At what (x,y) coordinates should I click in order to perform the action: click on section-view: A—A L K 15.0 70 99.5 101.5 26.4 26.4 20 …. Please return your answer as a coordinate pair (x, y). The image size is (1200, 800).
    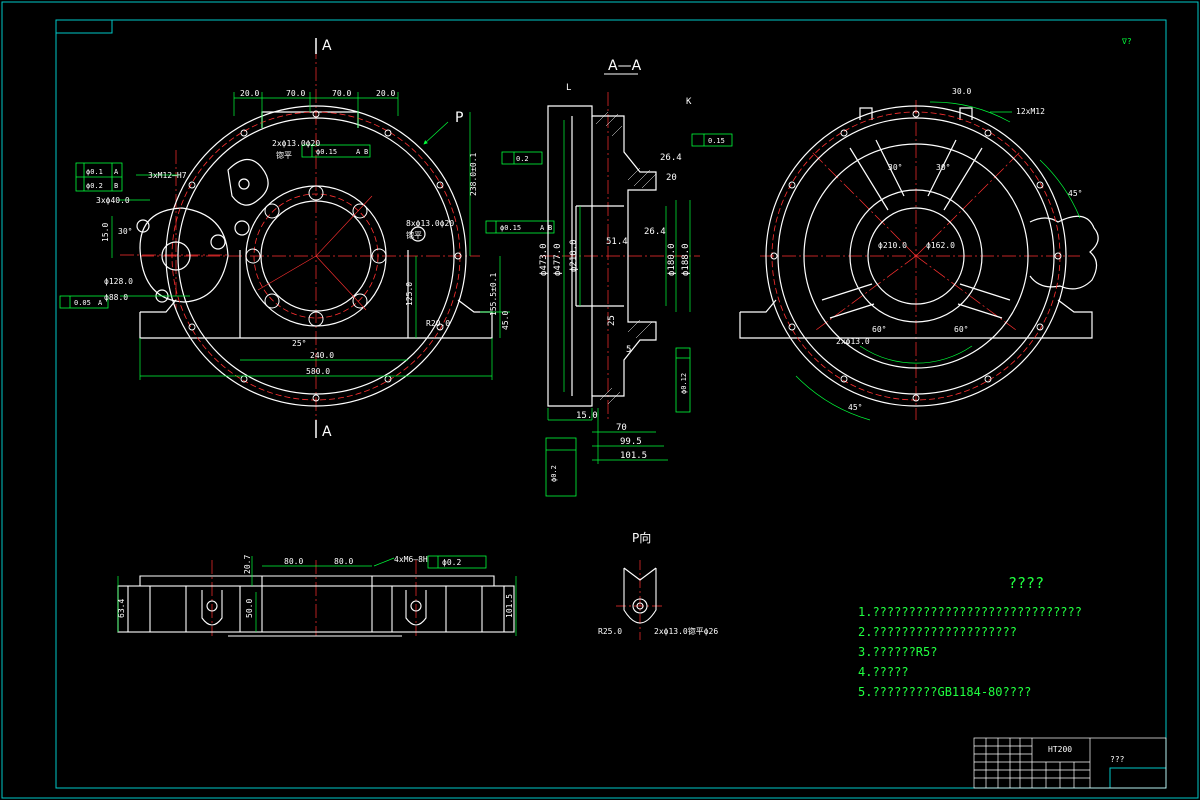
    Looking at the image, I should click on (617, 277).